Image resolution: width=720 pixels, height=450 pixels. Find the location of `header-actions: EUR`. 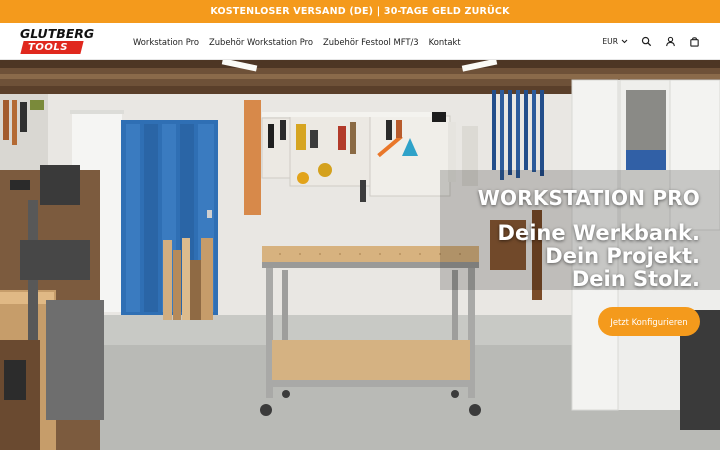

header-actions: EUR is located at coordinates (651, 41).